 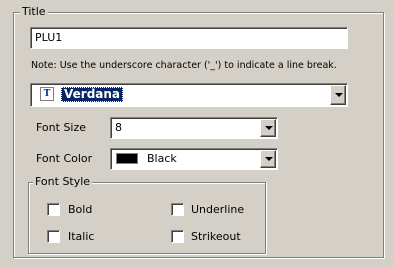 I want to click on font-size-label: Font Size, so click(x=61, y=127).